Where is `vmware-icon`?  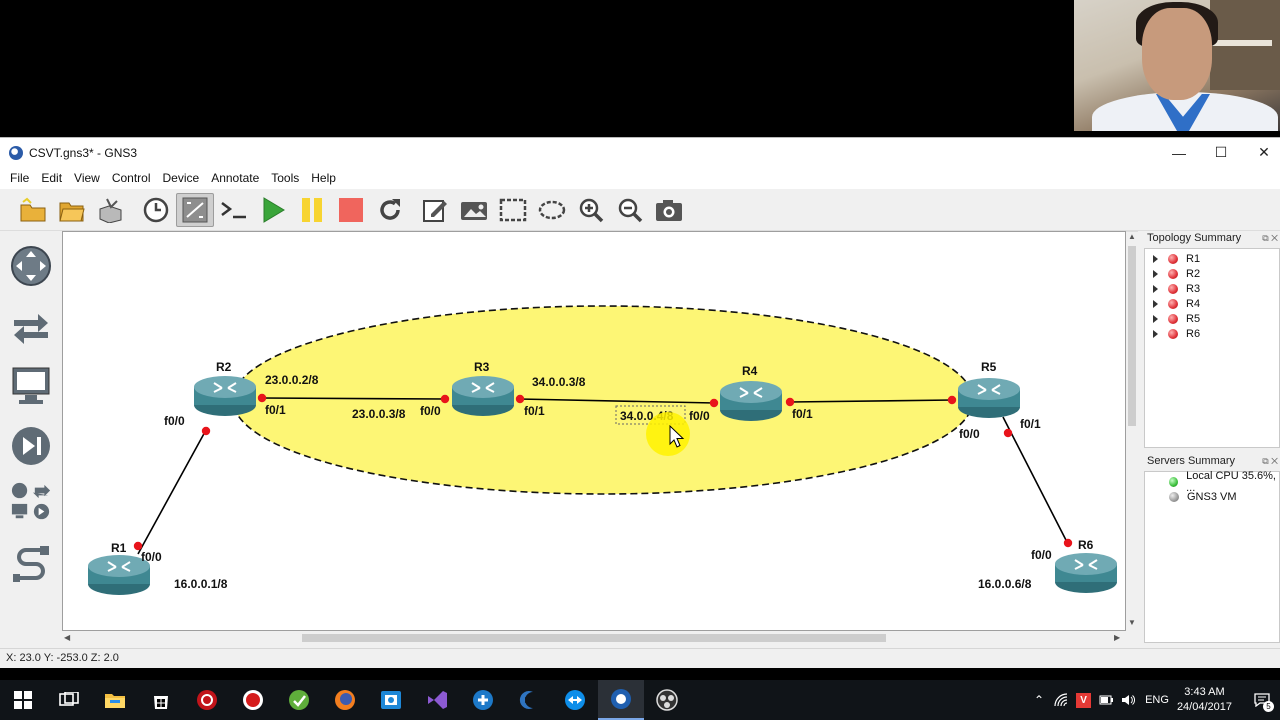
vmware-icon is located at coordinates (483, 700).